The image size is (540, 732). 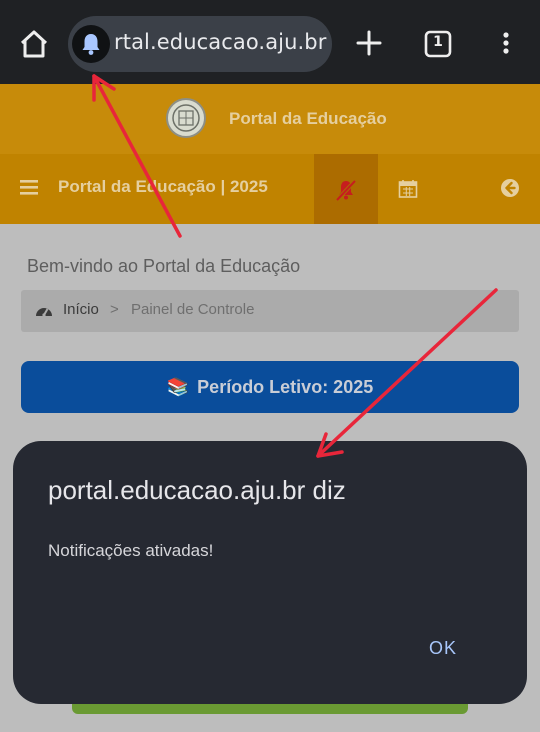 I want to click on school-period-button: 📚 Período Letivo: 2025, so click(x=270, y=387).